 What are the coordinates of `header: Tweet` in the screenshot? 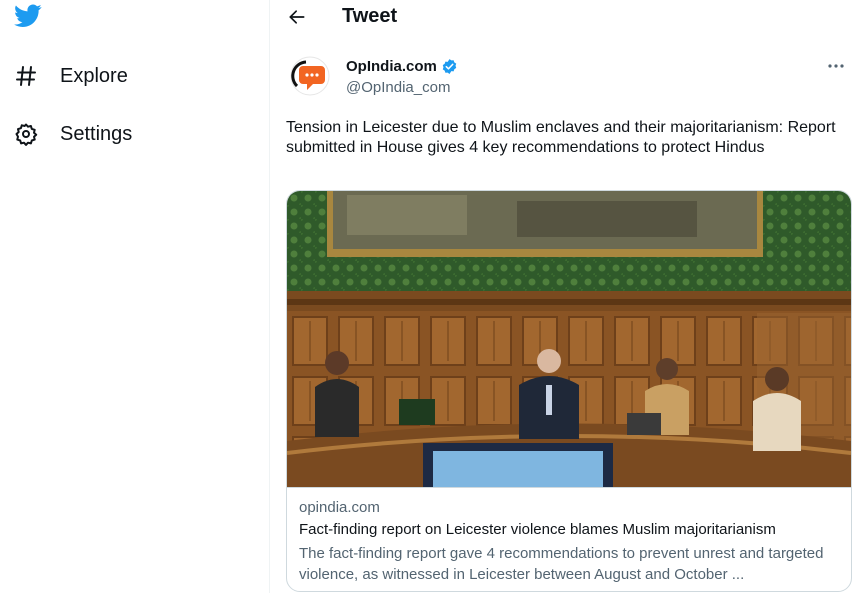 It's located at (561, 17).